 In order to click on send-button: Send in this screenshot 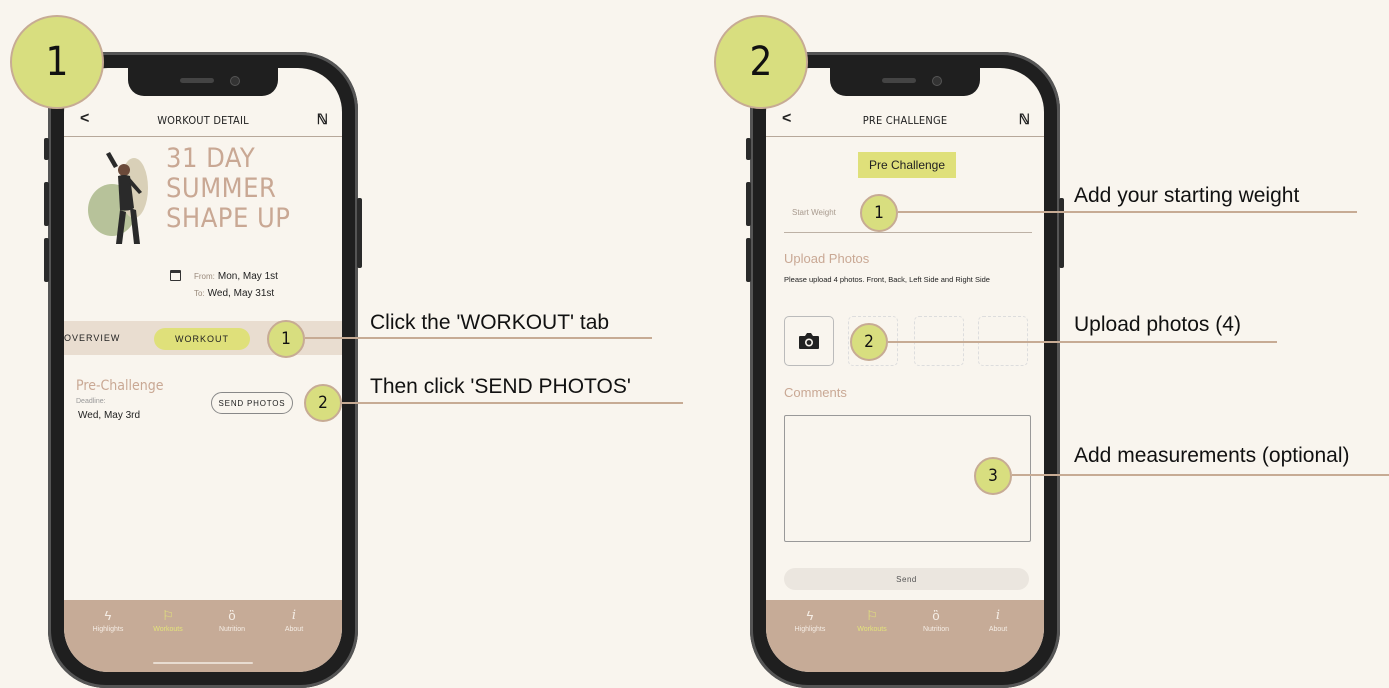, I will do `click(906, 579)`.